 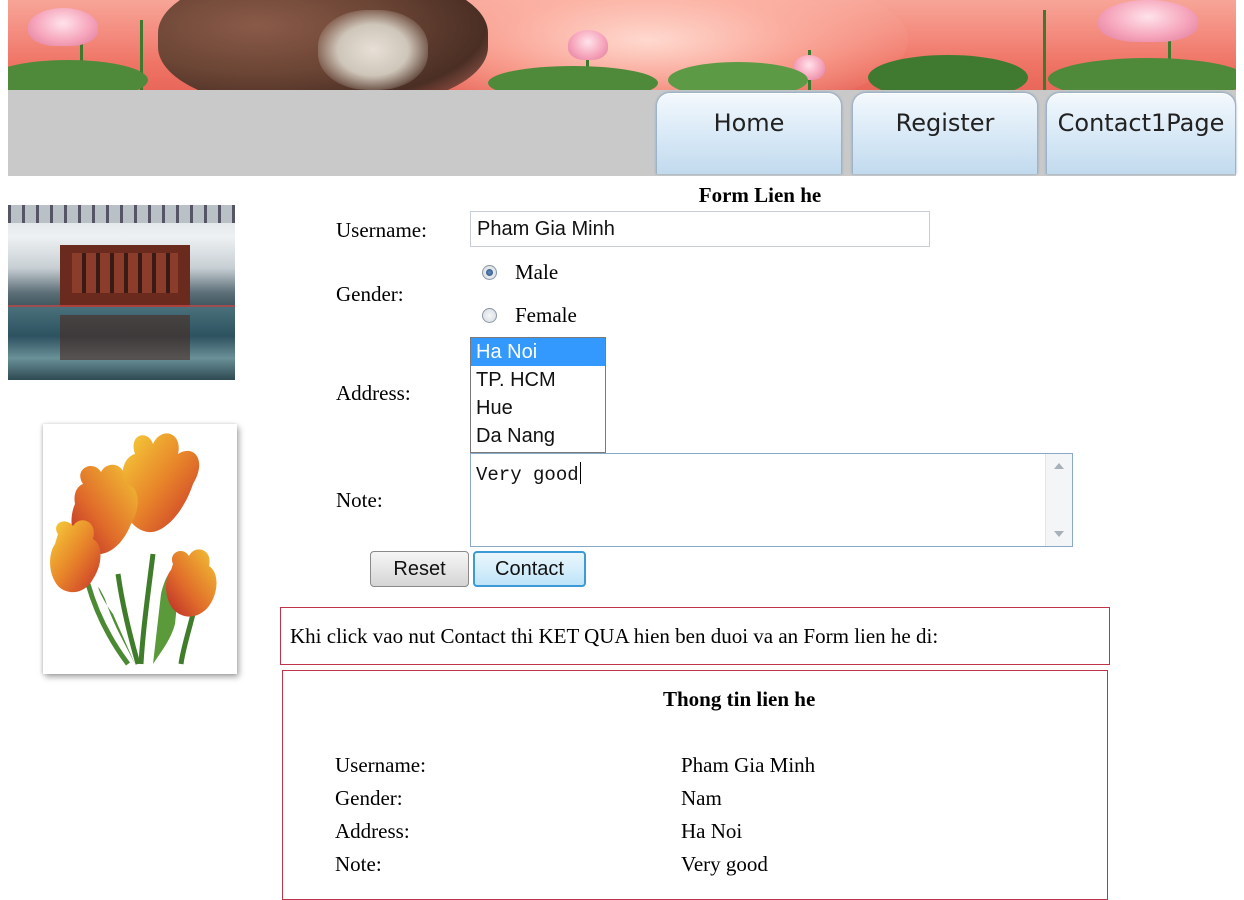 What do you see at coordinates (739, 699) in the screenshot?
I see `result-title: Thong tin lien he` at bounding box center [739, 699].